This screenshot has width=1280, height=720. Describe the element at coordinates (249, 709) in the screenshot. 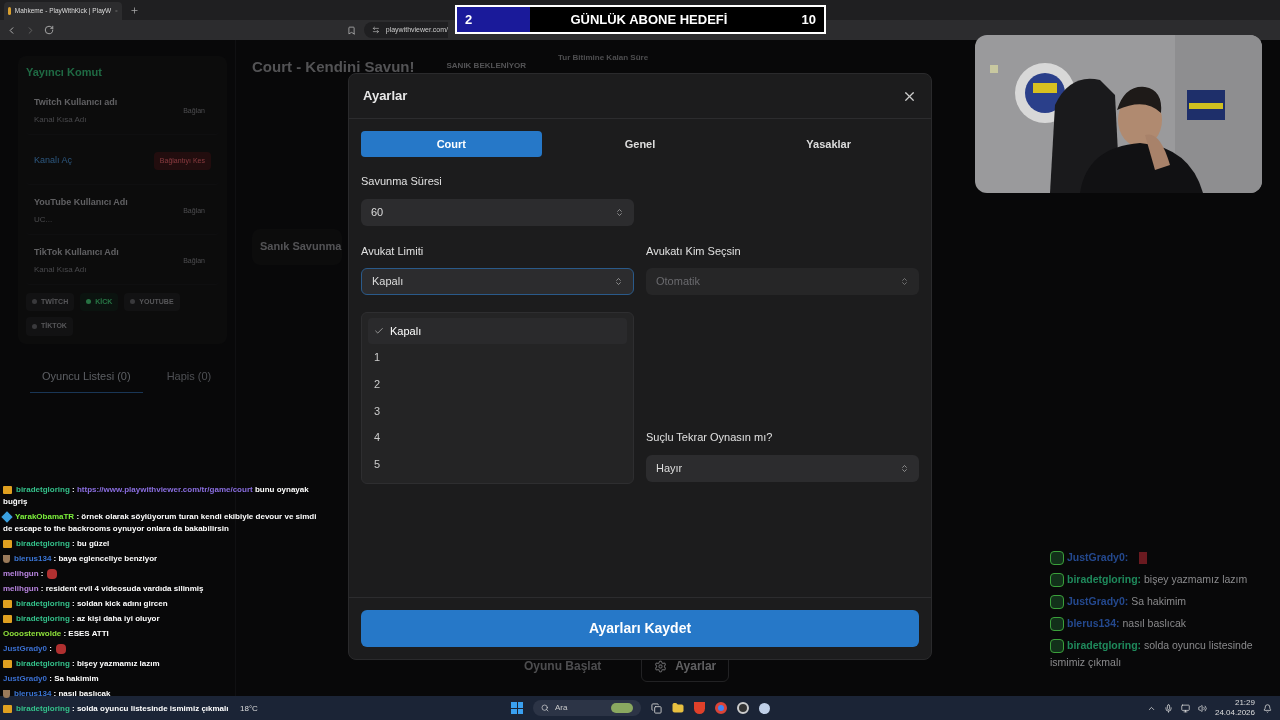

I see `weather-text: 18°C` at that location.